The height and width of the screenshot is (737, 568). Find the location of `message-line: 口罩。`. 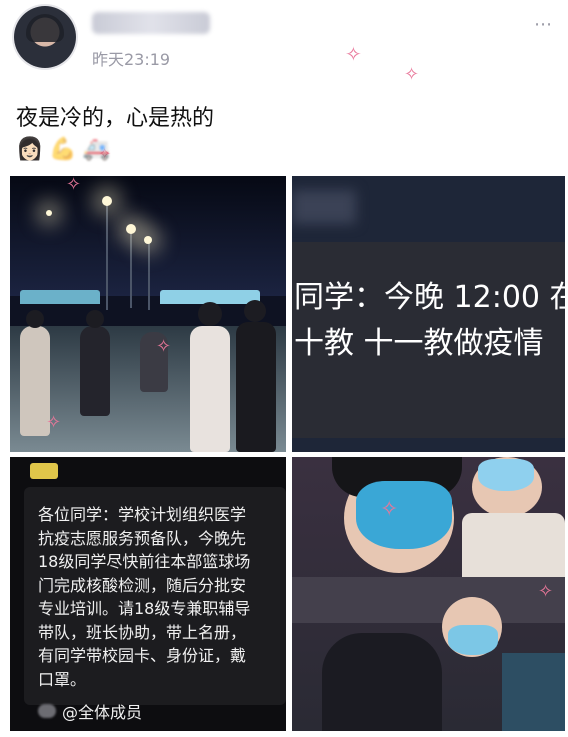

message-line: 口罩。 is located at coordinates (62, 679).